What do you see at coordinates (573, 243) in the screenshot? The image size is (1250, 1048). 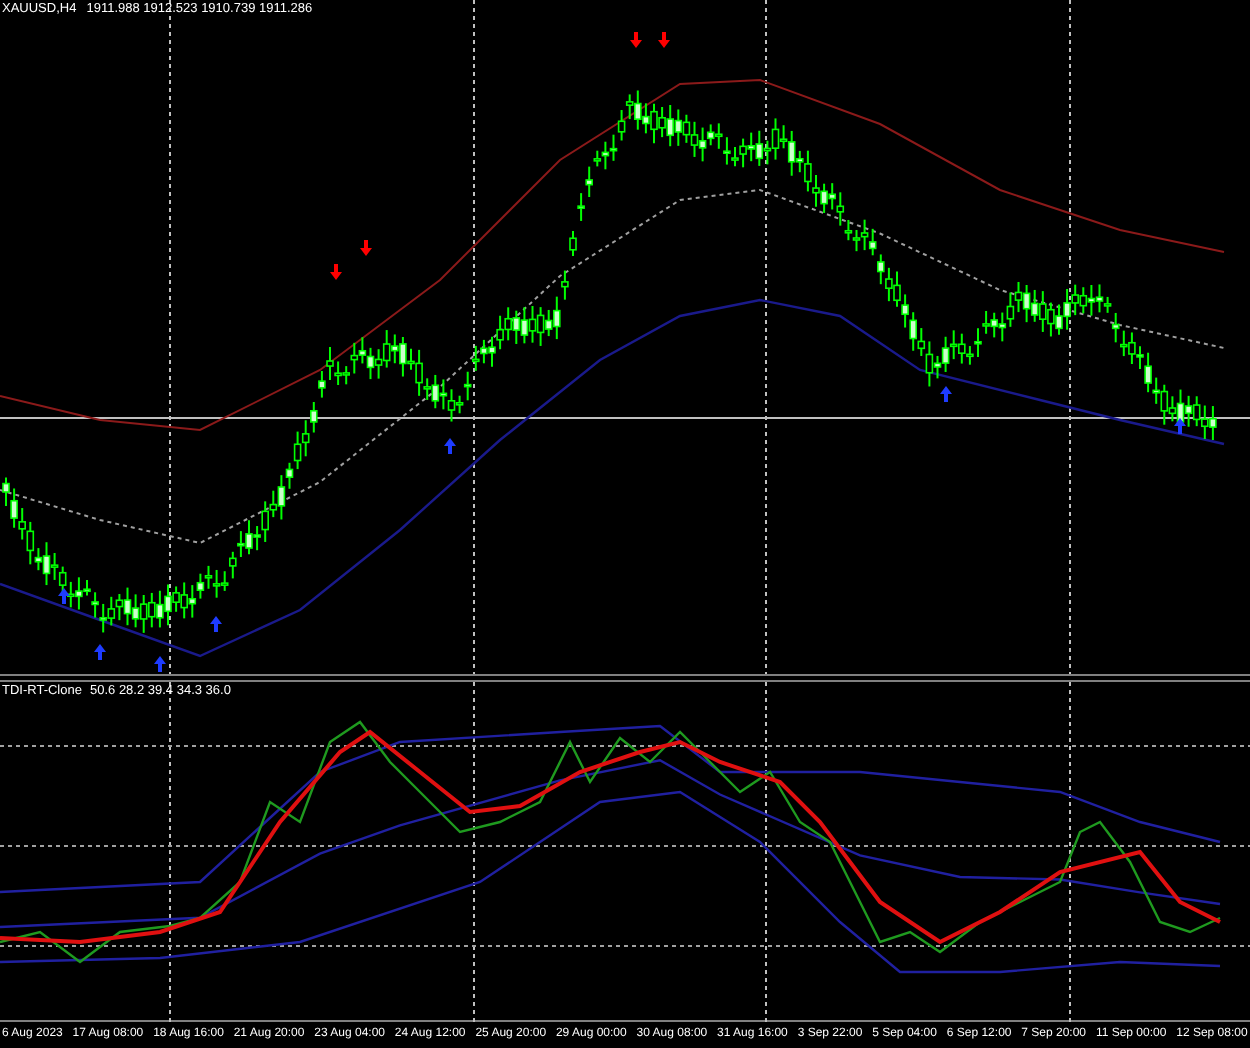 I see `candlestick` at bounding box center [573, 243].